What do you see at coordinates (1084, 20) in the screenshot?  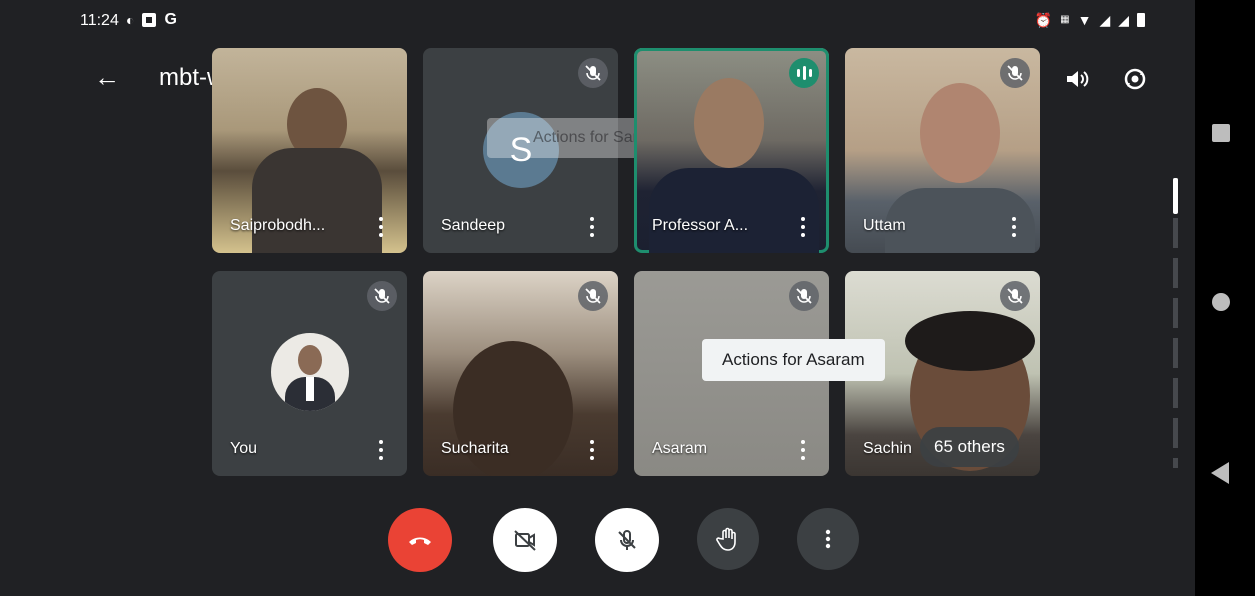 I see `wifi-icon: ▼` at bounding box center [1084, 20].